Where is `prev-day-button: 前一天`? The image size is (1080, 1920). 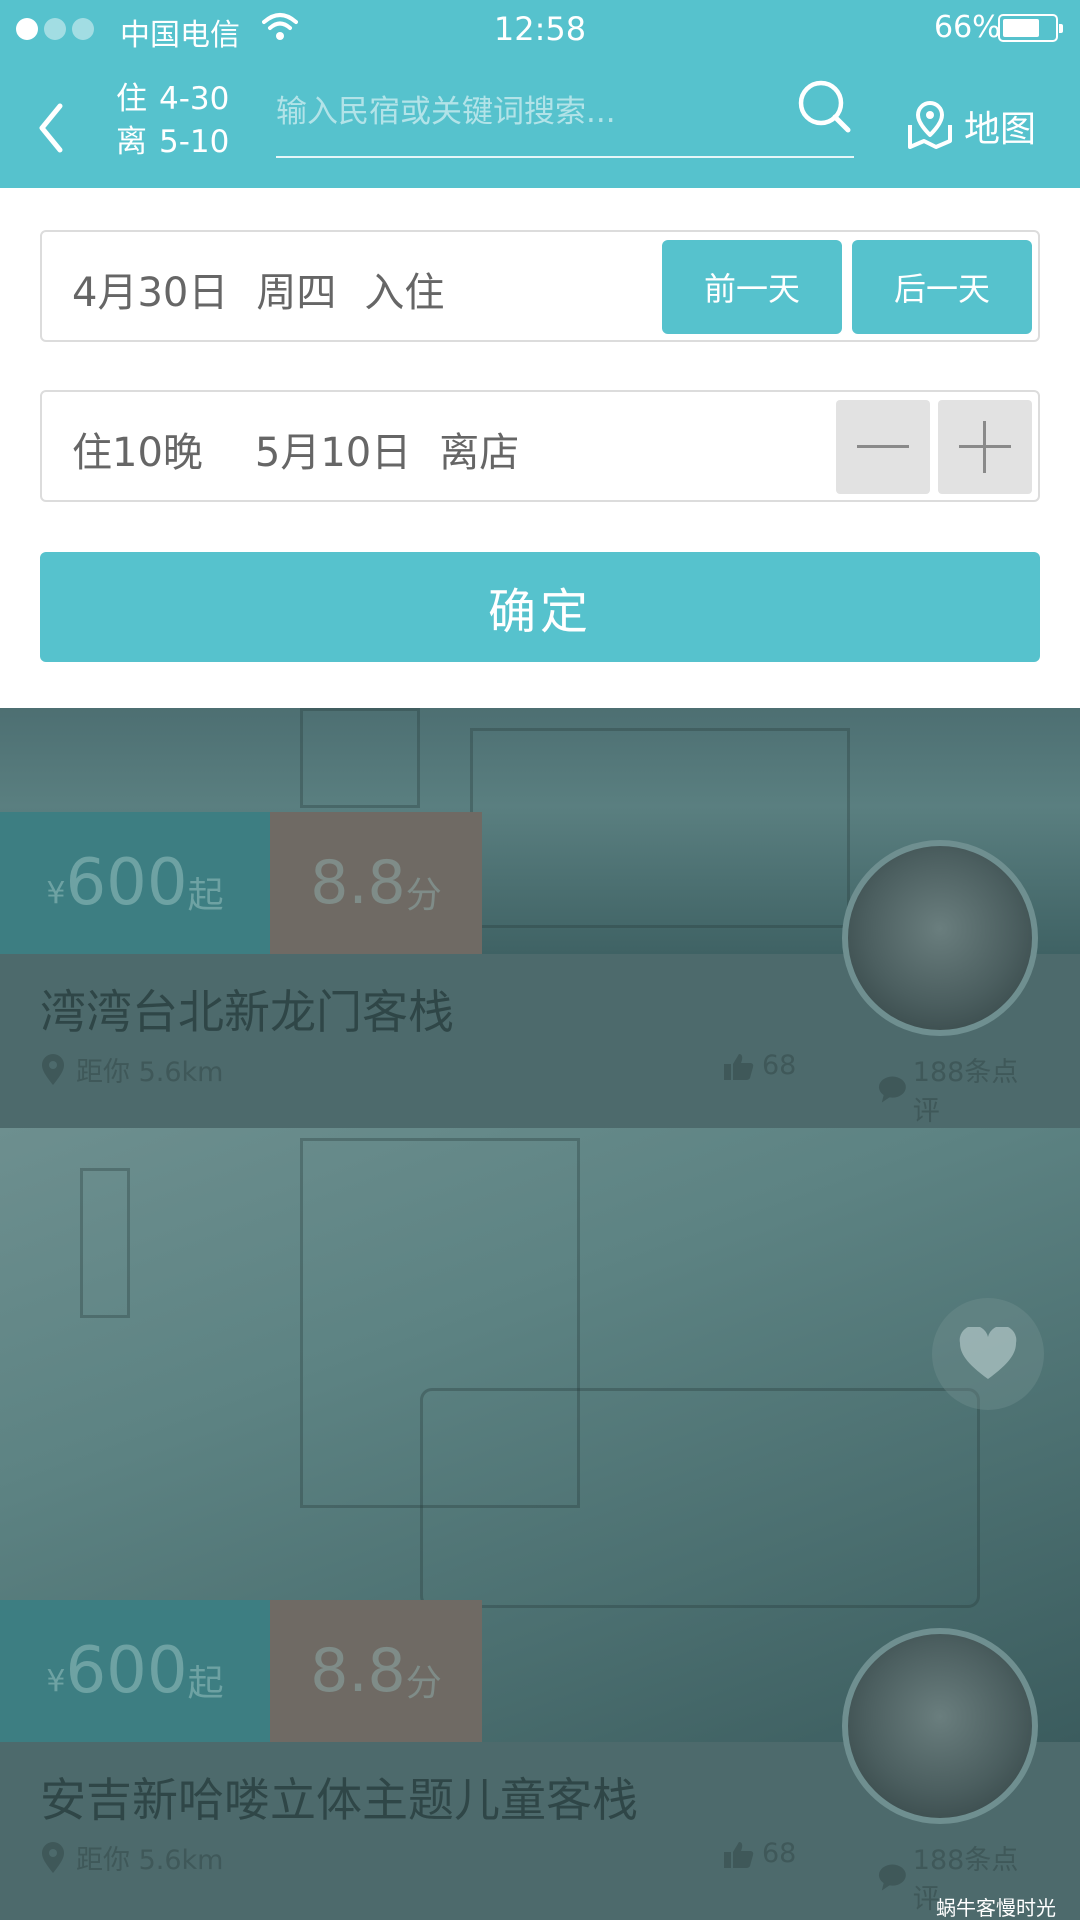
prev-day-button: 前一天 is located at coordinates (752, 287).